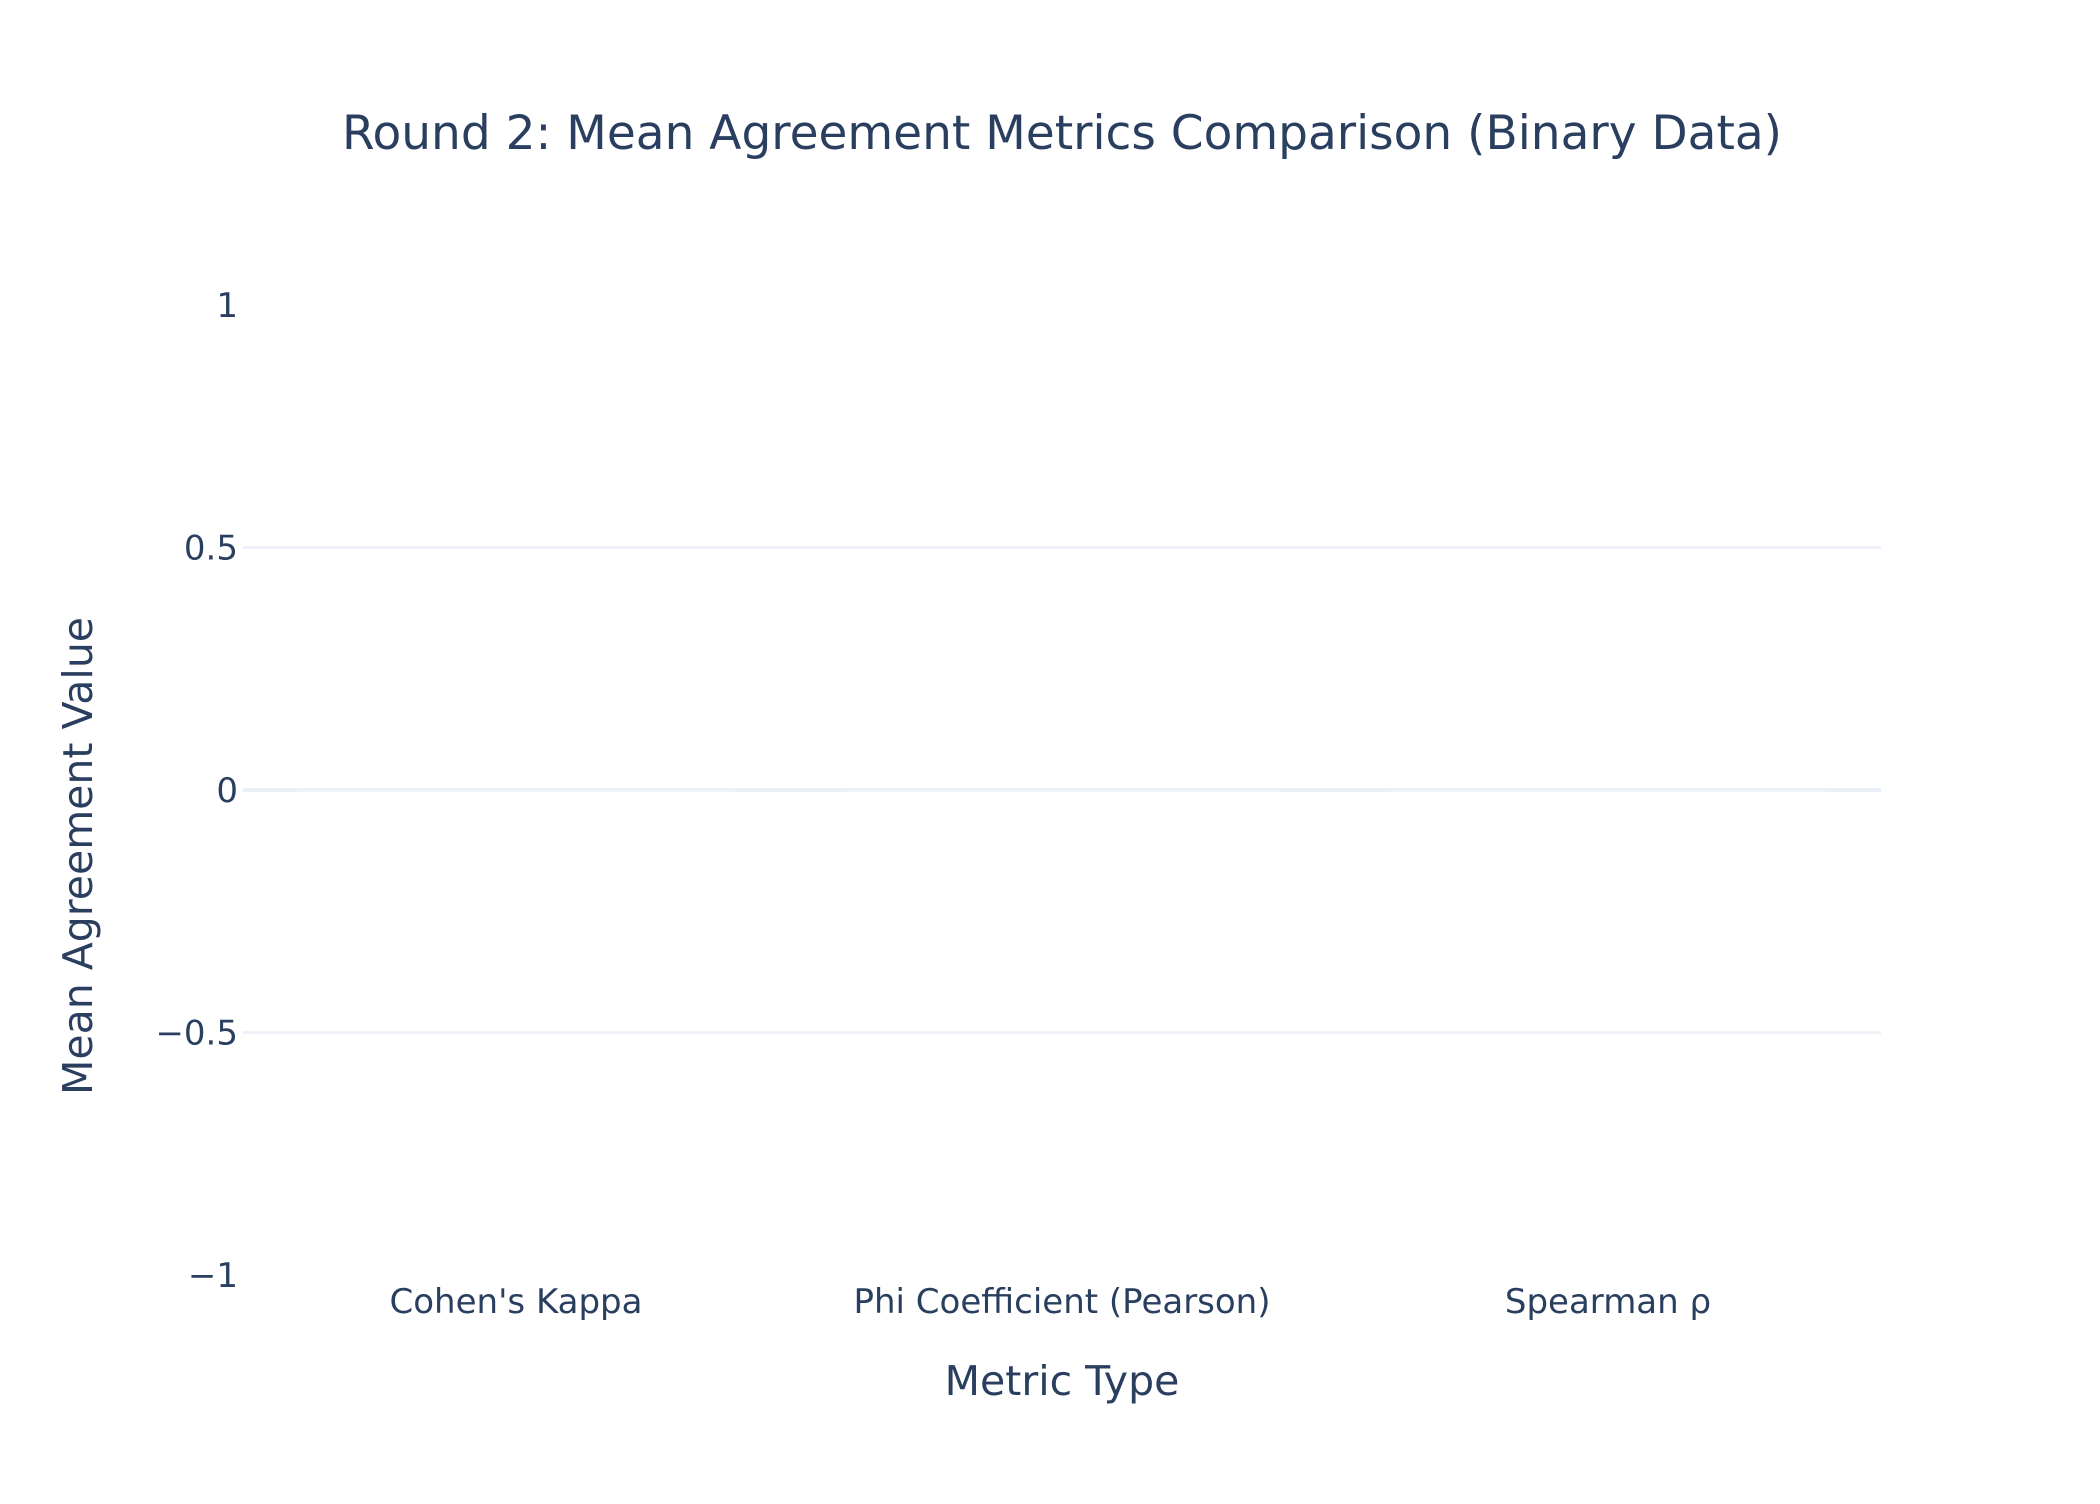 This screenshot has height=1504, width=2100. I want to click on x-tick-label: Cohen's Kappa, so click(516, 1302).